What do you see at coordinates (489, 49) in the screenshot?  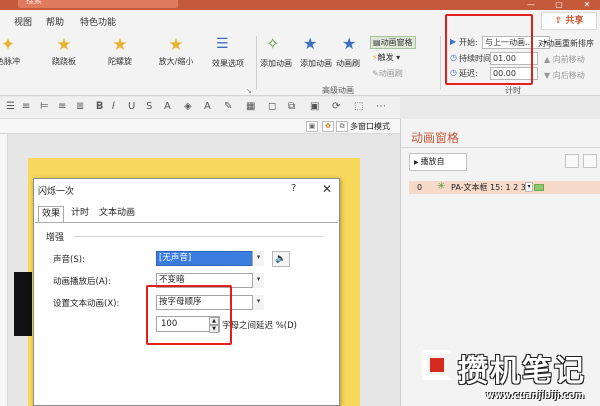 I see `timing-highlight` at bounding box center [489, 49].